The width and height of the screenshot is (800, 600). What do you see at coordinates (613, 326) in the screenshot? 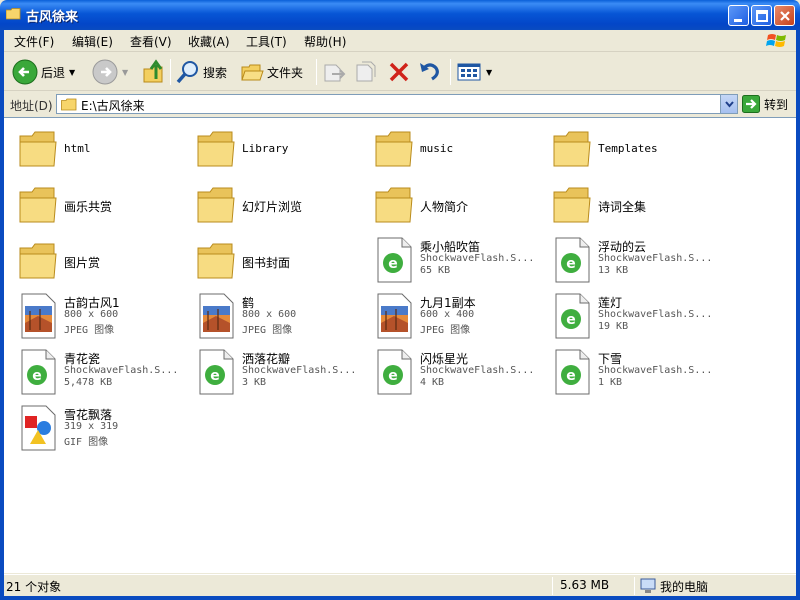
I see `item-detail-size: 19 KB` at bounding box center [613, 326].